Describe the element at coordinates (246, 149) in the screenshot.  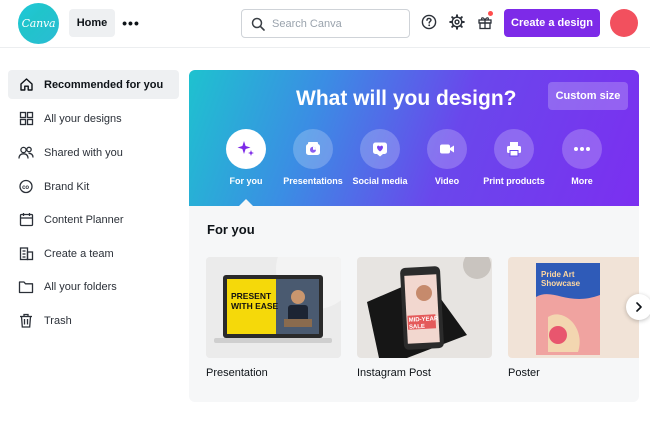
I see `sparkle-icon` at that location.